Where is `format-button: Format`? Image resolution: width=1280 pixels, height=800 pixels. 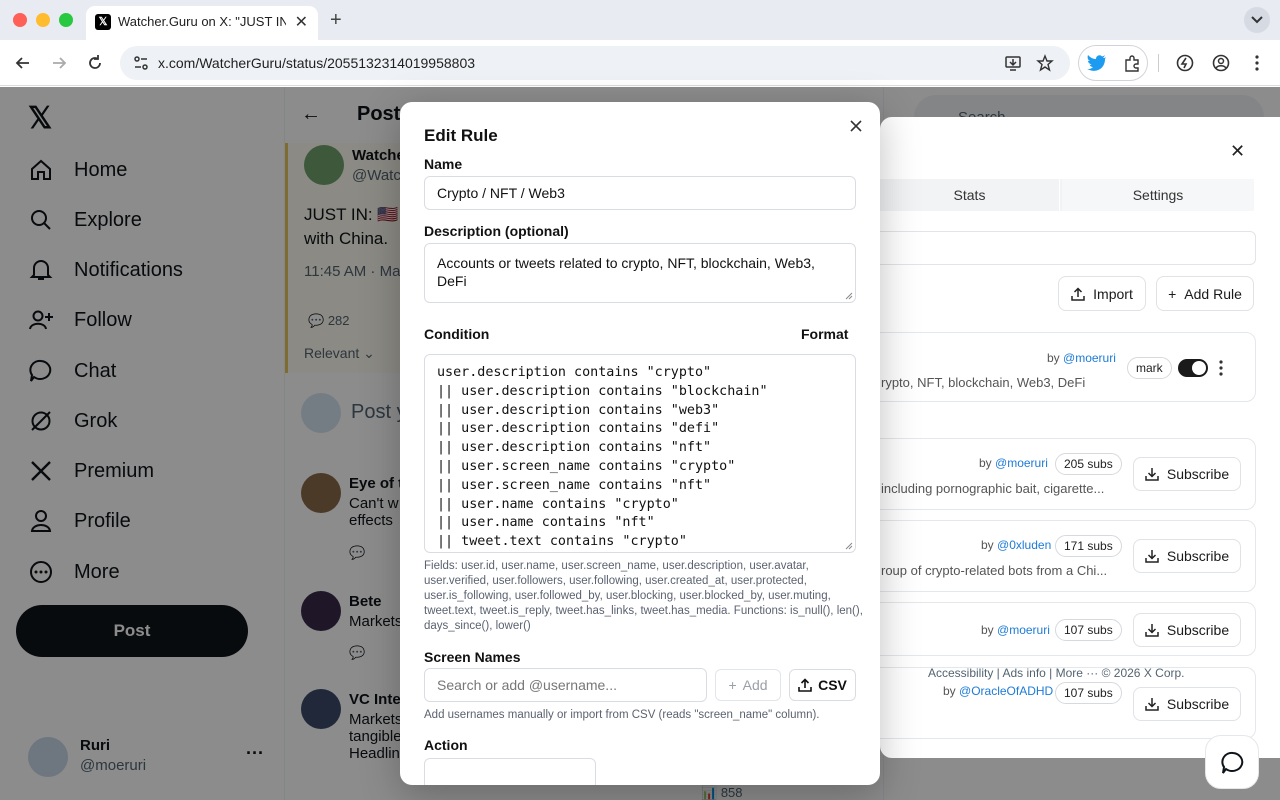
format-button: Format is located at coordinates (824, 334).